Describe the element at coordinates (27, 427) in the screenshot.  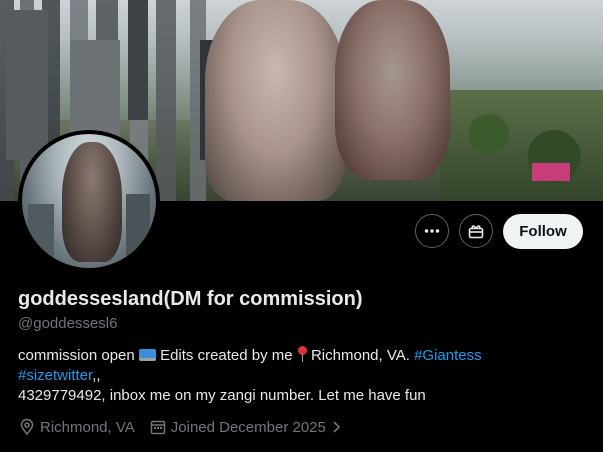
I see `location-pin-icon` at that location.